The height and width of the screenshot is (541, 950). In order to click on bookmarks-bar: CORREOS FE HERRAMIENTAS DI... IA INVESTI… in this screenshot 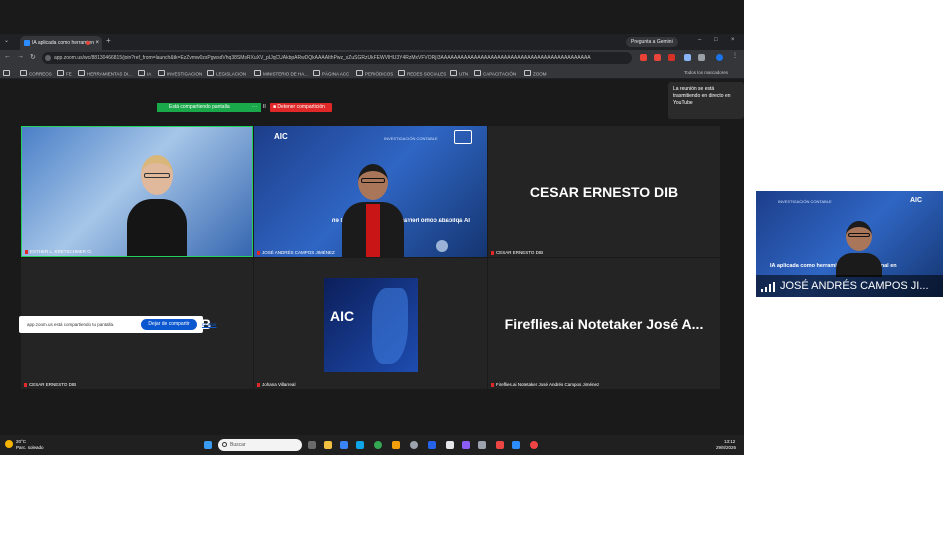, I will do `click(372, 72)`.